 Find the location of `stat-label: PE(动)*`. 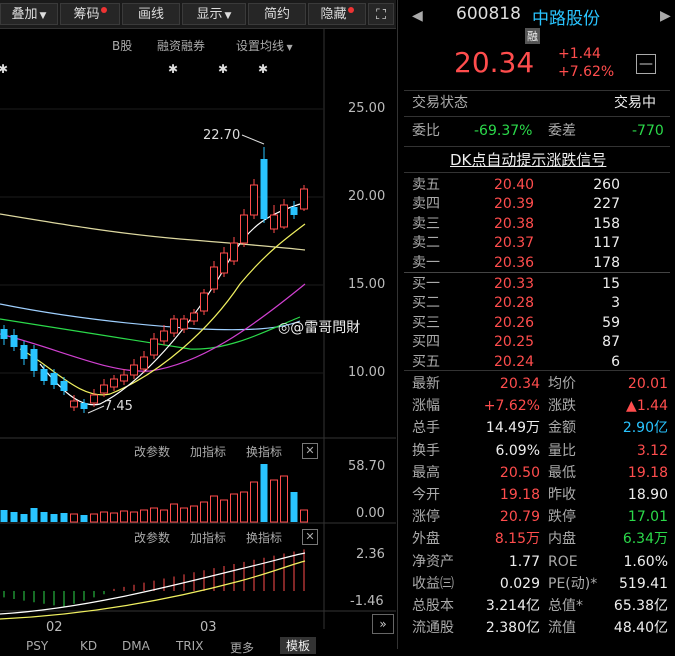

stat-label: PE(动)* is located at coordinates (573, 583).